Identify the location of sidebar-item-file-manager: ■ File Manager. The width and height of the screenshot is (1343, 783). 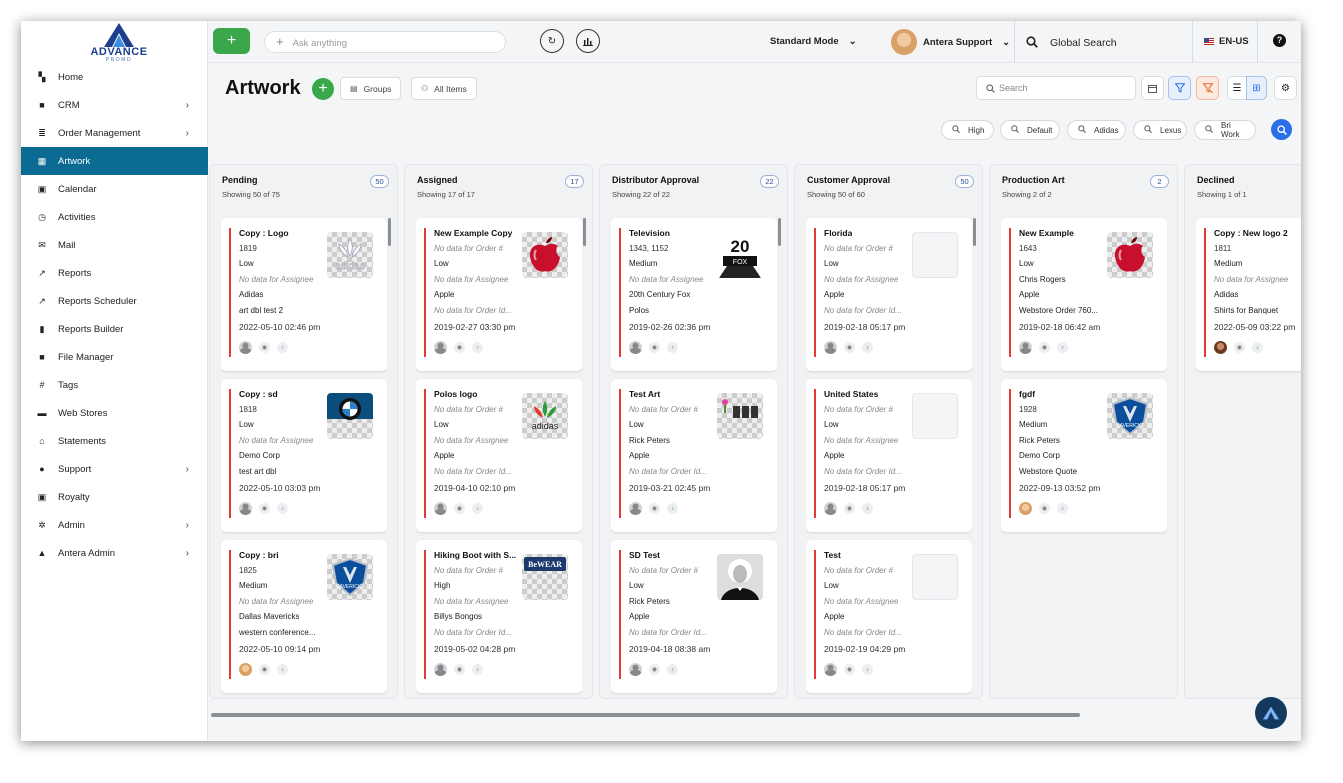
(114, 357).